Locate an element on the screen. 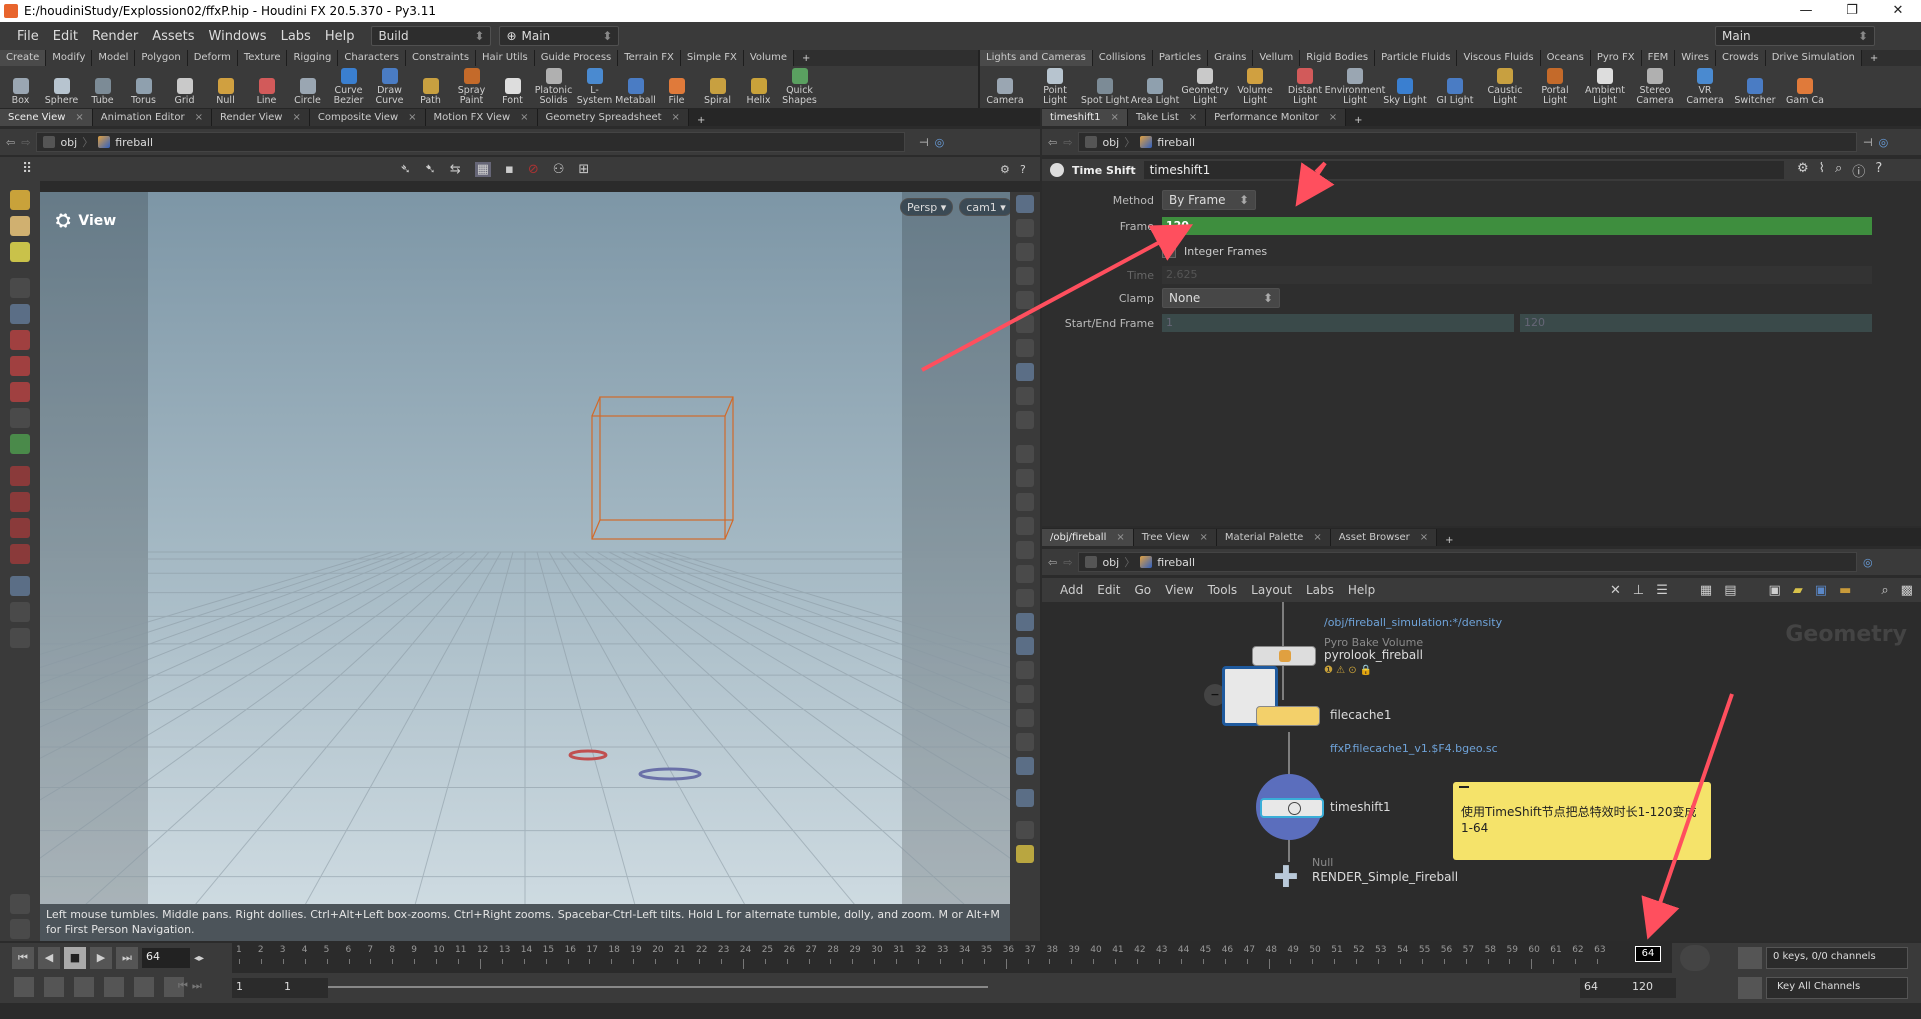  network-menu-tools: Tools is located at coordinates (1223, 590).